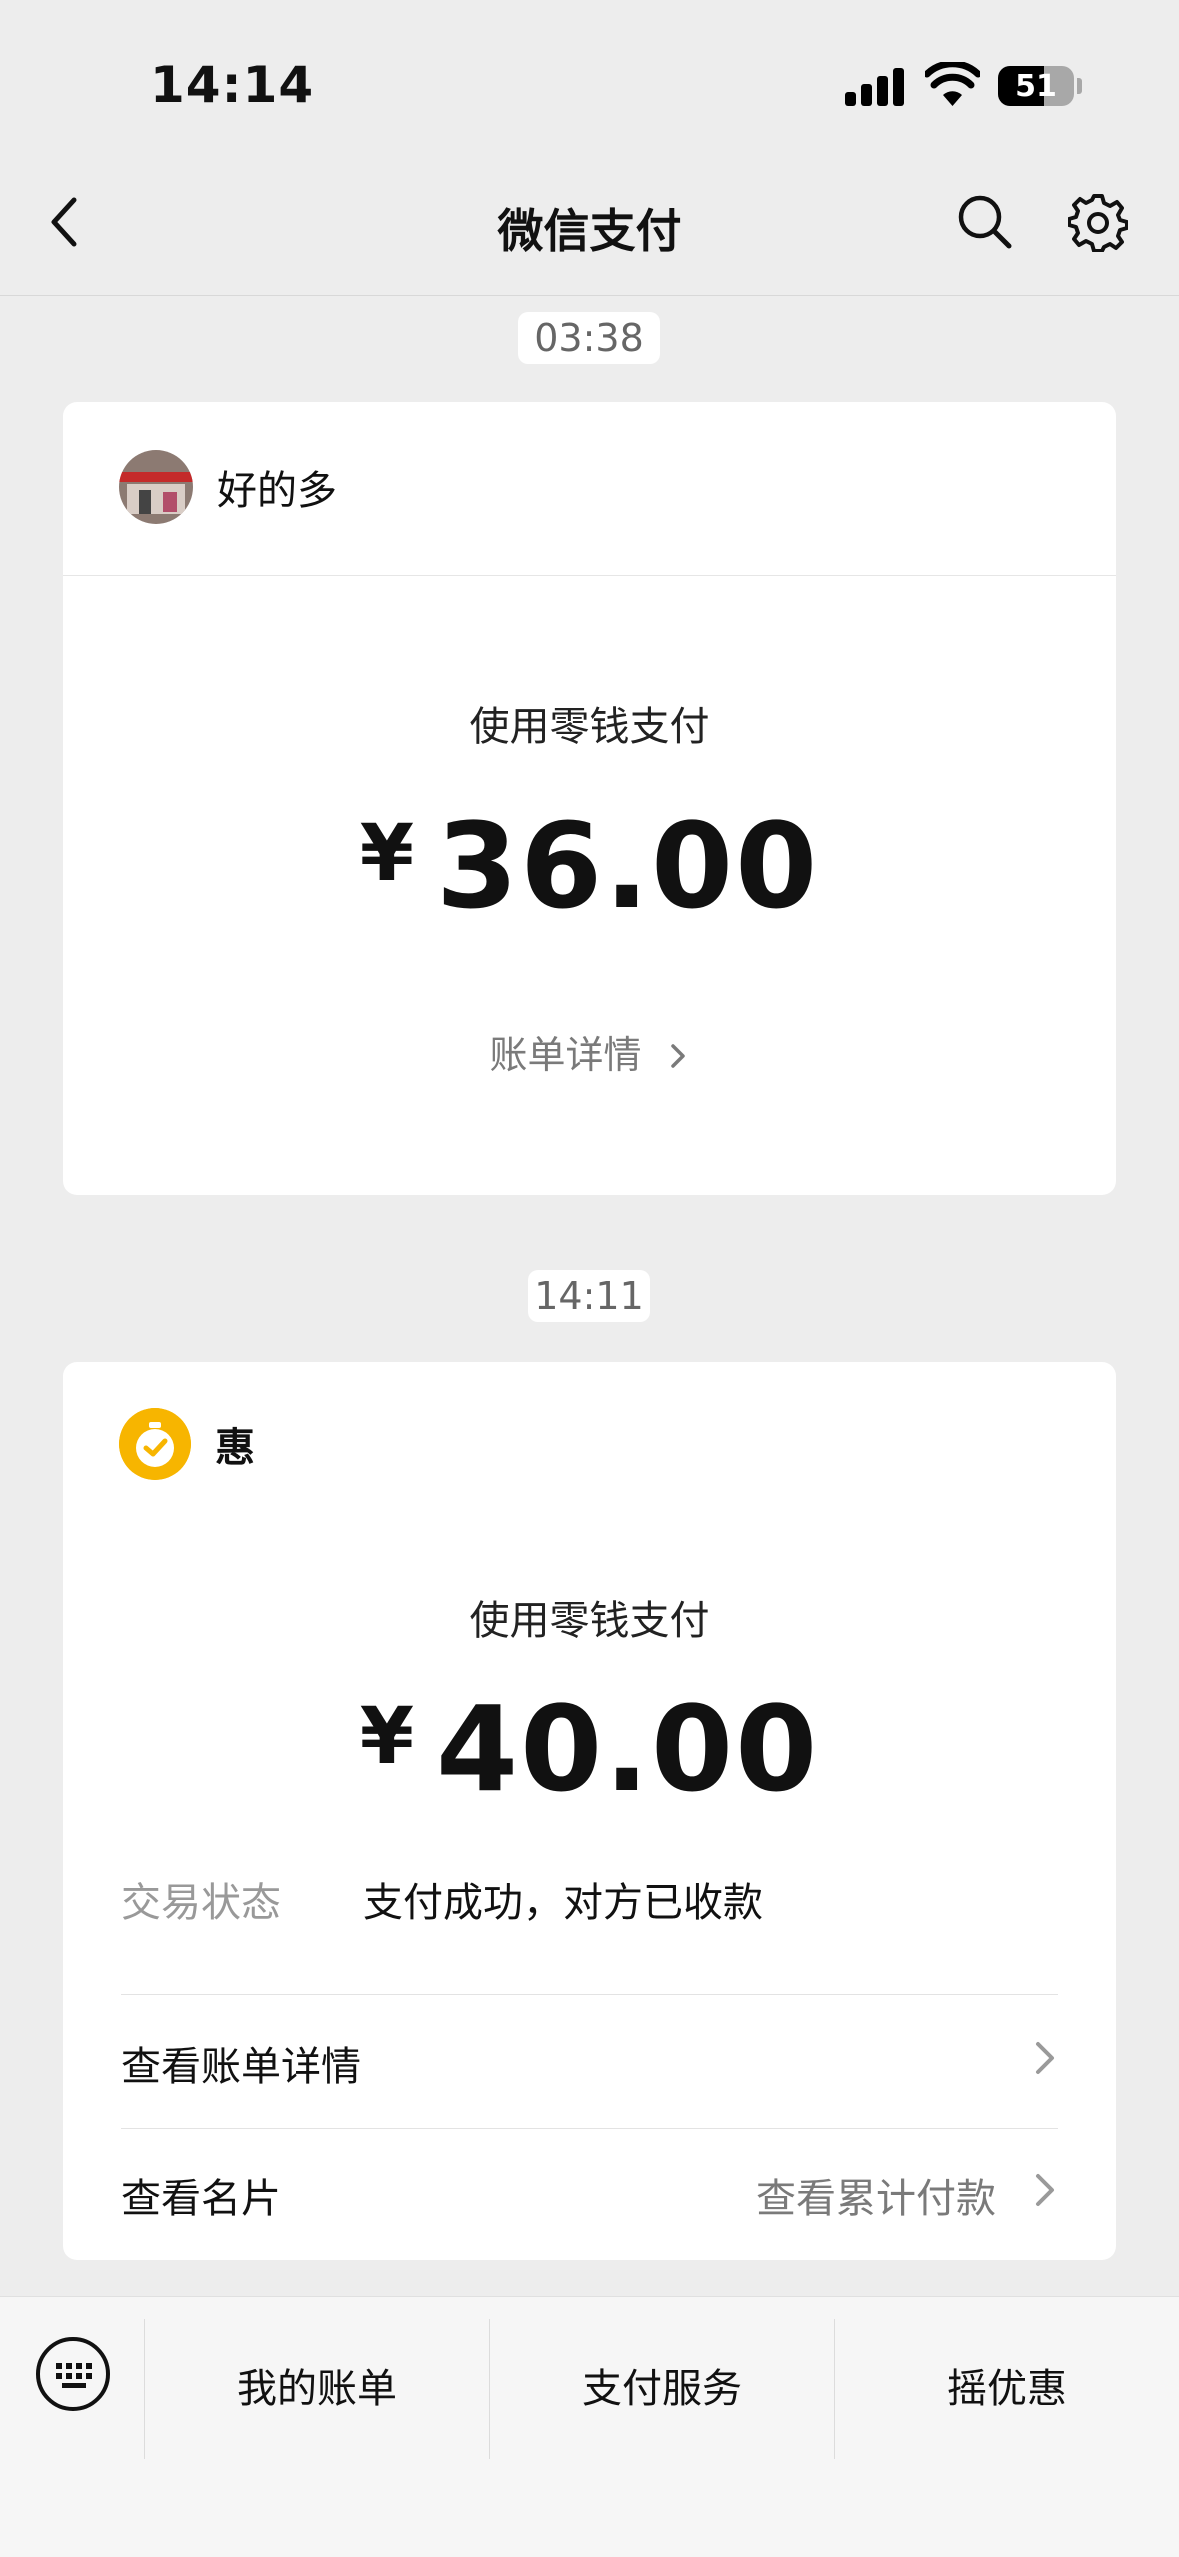 The height and width of the screenshot is (2557, 1179). Describe the element at coordinates (628, 866) in the screenshot. I see `amount-value: 36.00` at that location.